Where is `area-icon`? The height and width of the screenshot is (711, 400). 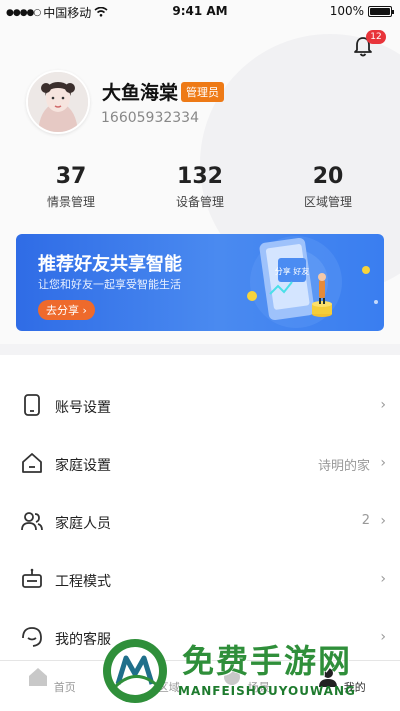
area-icon is located at coordinates (142, 677).